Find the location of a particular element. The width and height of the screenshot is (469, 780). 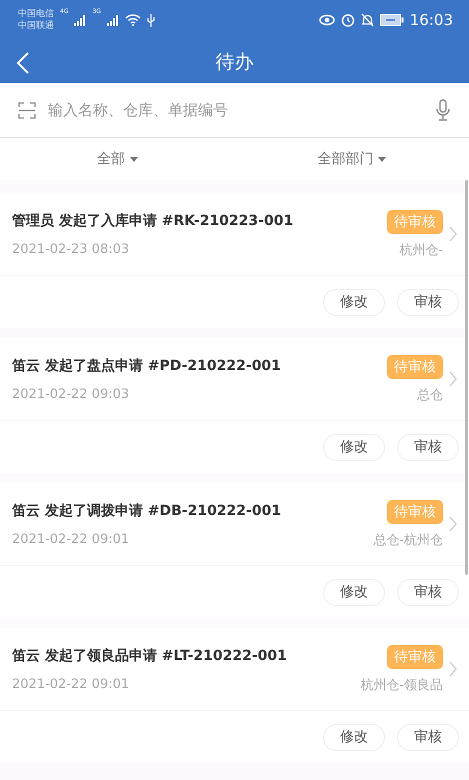

task-title: 笛云 发起了盘点申请 #PD-210222-001 is located at coordinates (147, 365).